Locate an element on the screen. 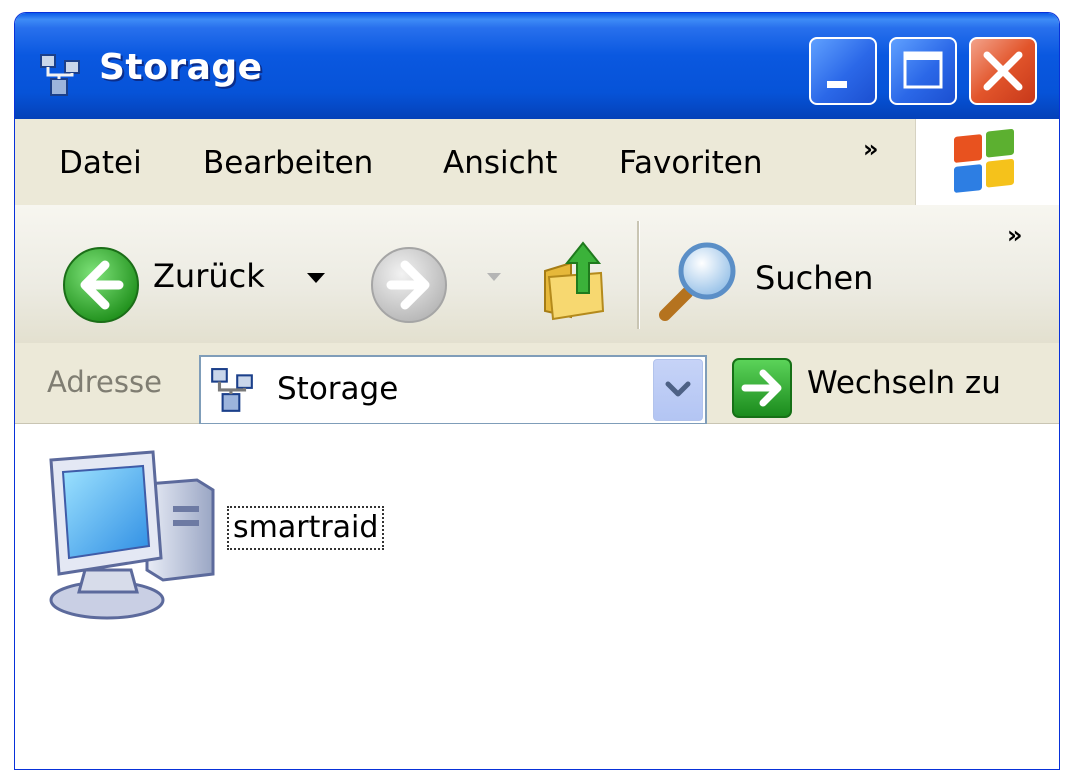 Image resolution: width=1070 pixels, height=770 pixels. menu-item-ansicht: Ansicht is located at coordinates (500, 163).